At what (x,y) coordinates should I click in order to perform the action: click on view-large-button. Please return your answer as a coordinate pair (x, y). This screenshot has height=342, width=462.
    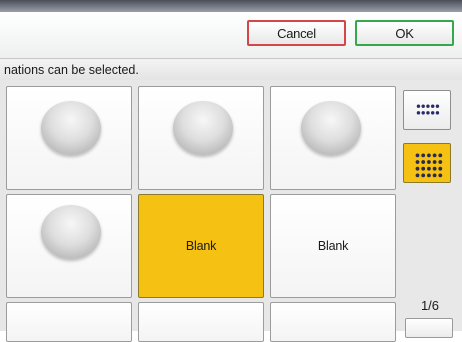
    Looking at the image, I should click on (427, 163).